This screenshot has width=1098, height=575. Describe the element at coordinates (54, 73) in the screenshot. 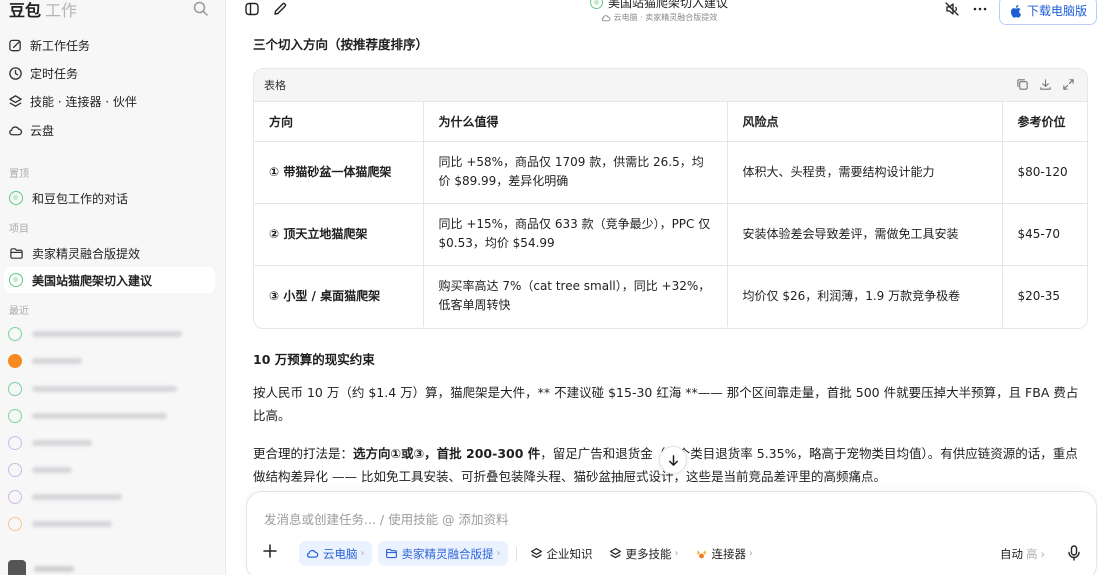

I see `nav-scheduled-task-label: 定时任务` at that location.